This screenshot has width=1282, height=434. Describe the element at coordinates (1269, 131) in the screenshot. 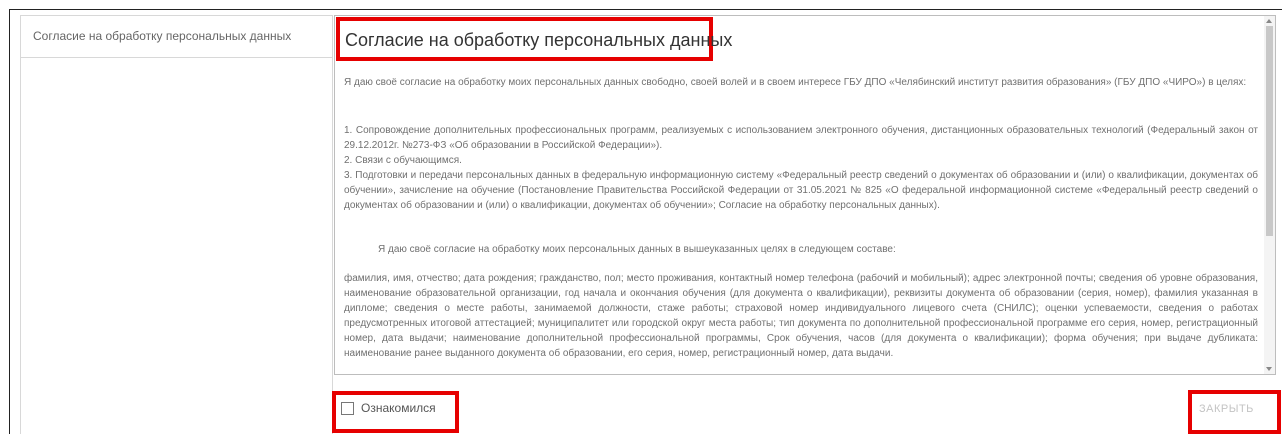

I see `scroll-thumb` at that location.